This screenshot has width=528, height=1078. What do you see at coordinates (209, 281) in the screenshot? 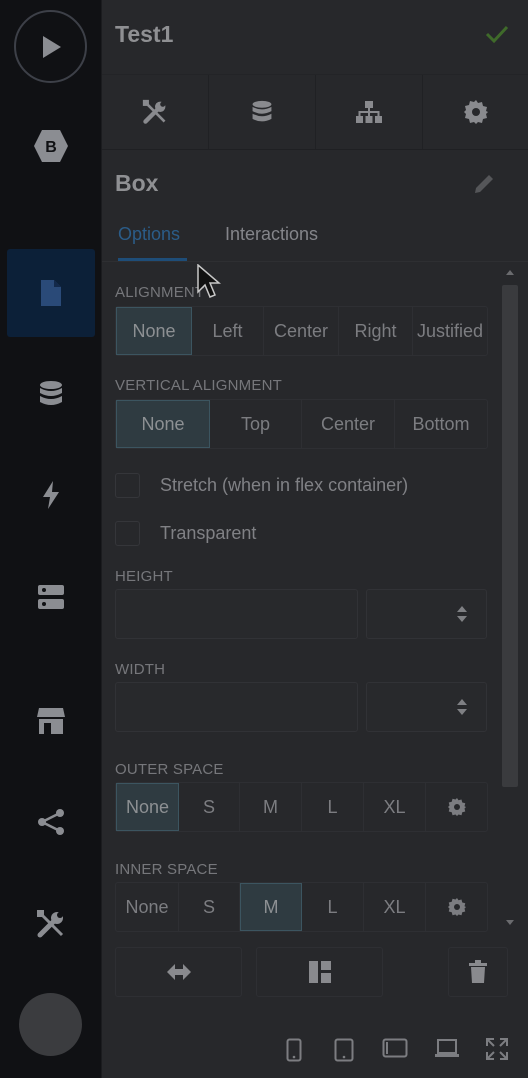
I see `mouse-cursor-icon` at bounding box center [209, 281].